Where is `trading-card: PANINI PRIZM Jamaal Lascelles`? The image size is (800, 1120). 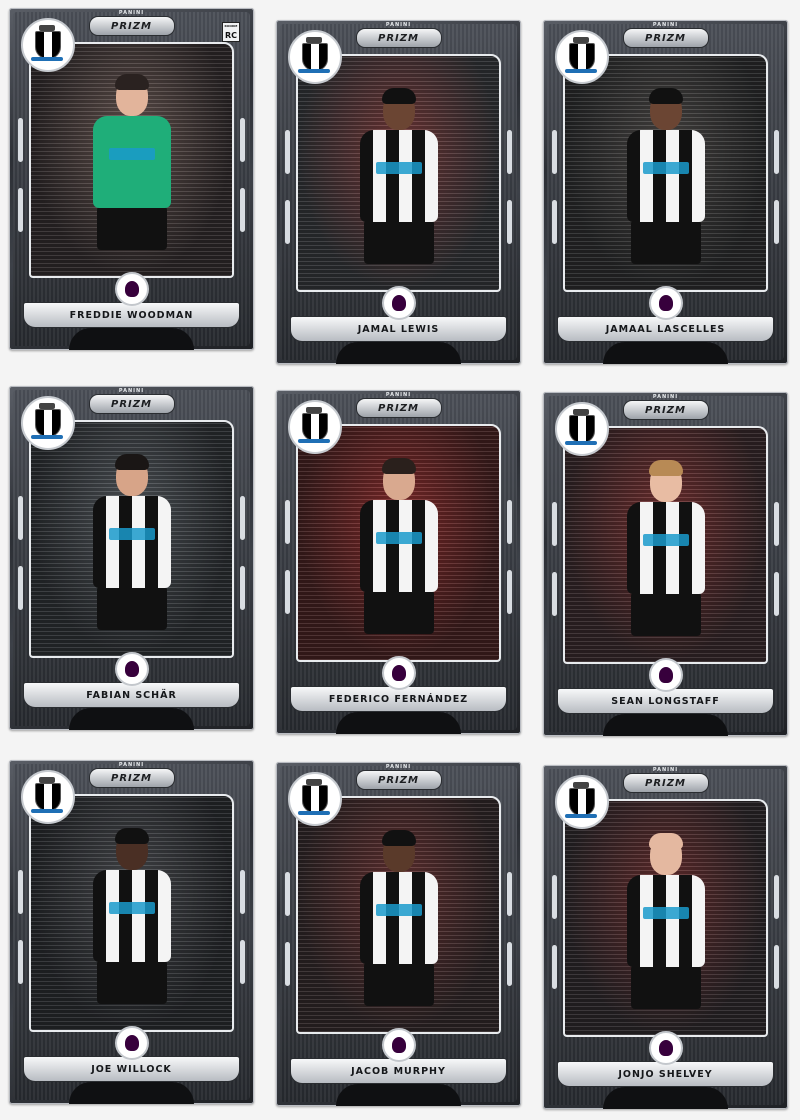 trading-card: PANINI PRIZM Jamaal Lascelles is located at coordinates (665, 192).